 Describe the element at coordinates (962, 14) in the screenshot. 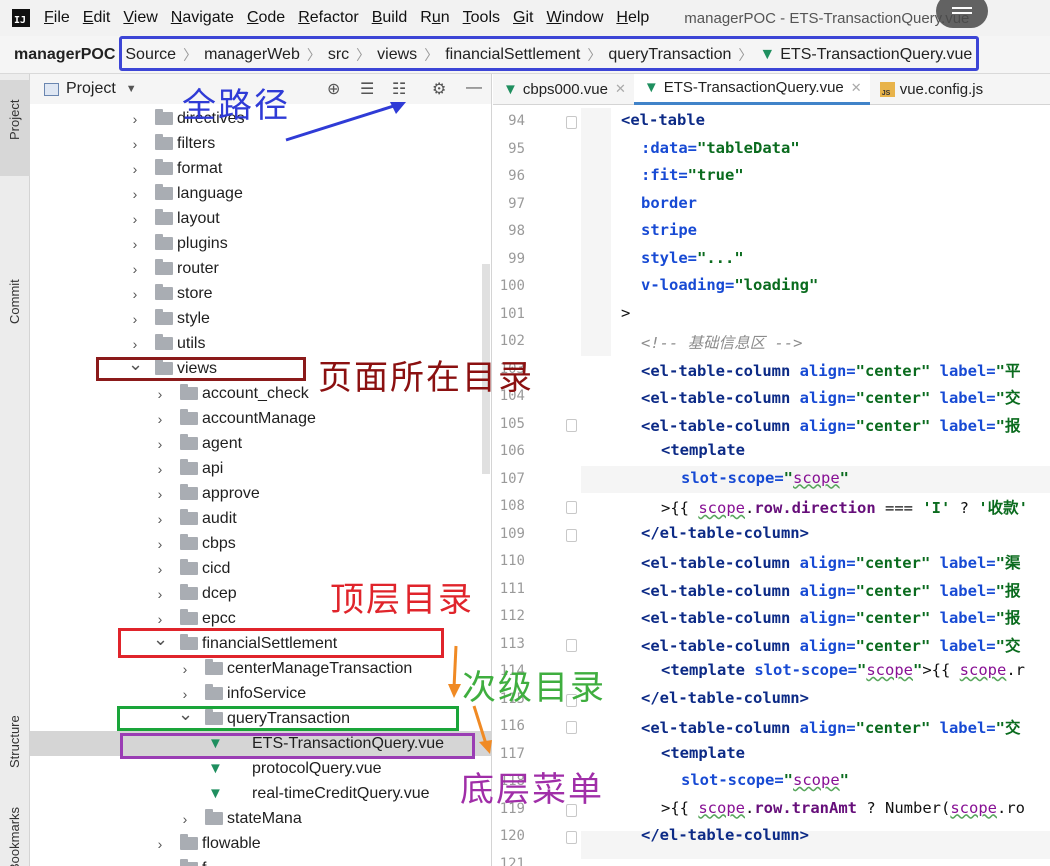

I see `window-menu-icon` at that location.